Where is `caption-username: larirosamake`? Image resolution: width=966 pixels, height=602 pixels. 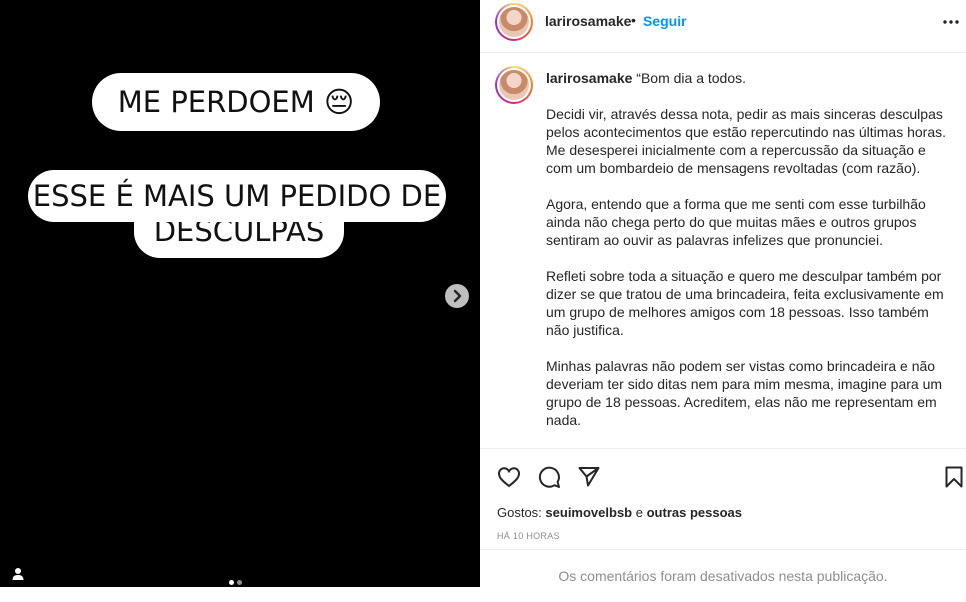 caption-username: larirosamake is located at coordinates (589, 78).